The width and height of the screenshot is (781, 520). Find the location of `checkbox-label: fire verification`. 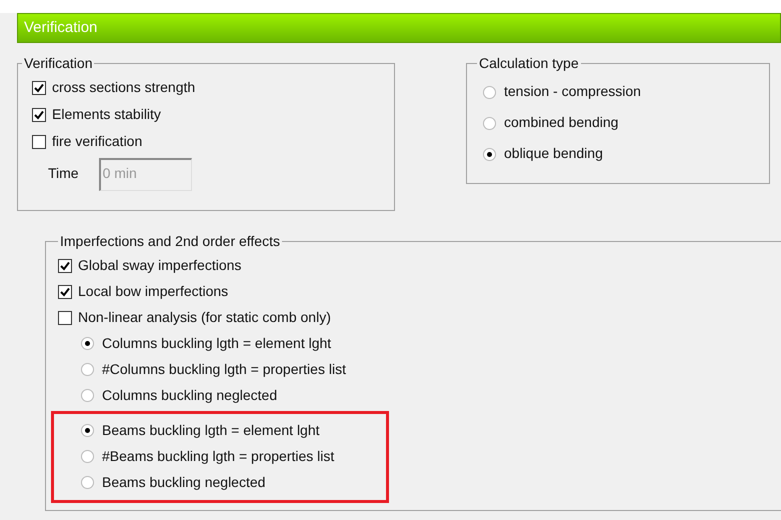

checkbox-label: fire verification is located at coordinates (97, 142).